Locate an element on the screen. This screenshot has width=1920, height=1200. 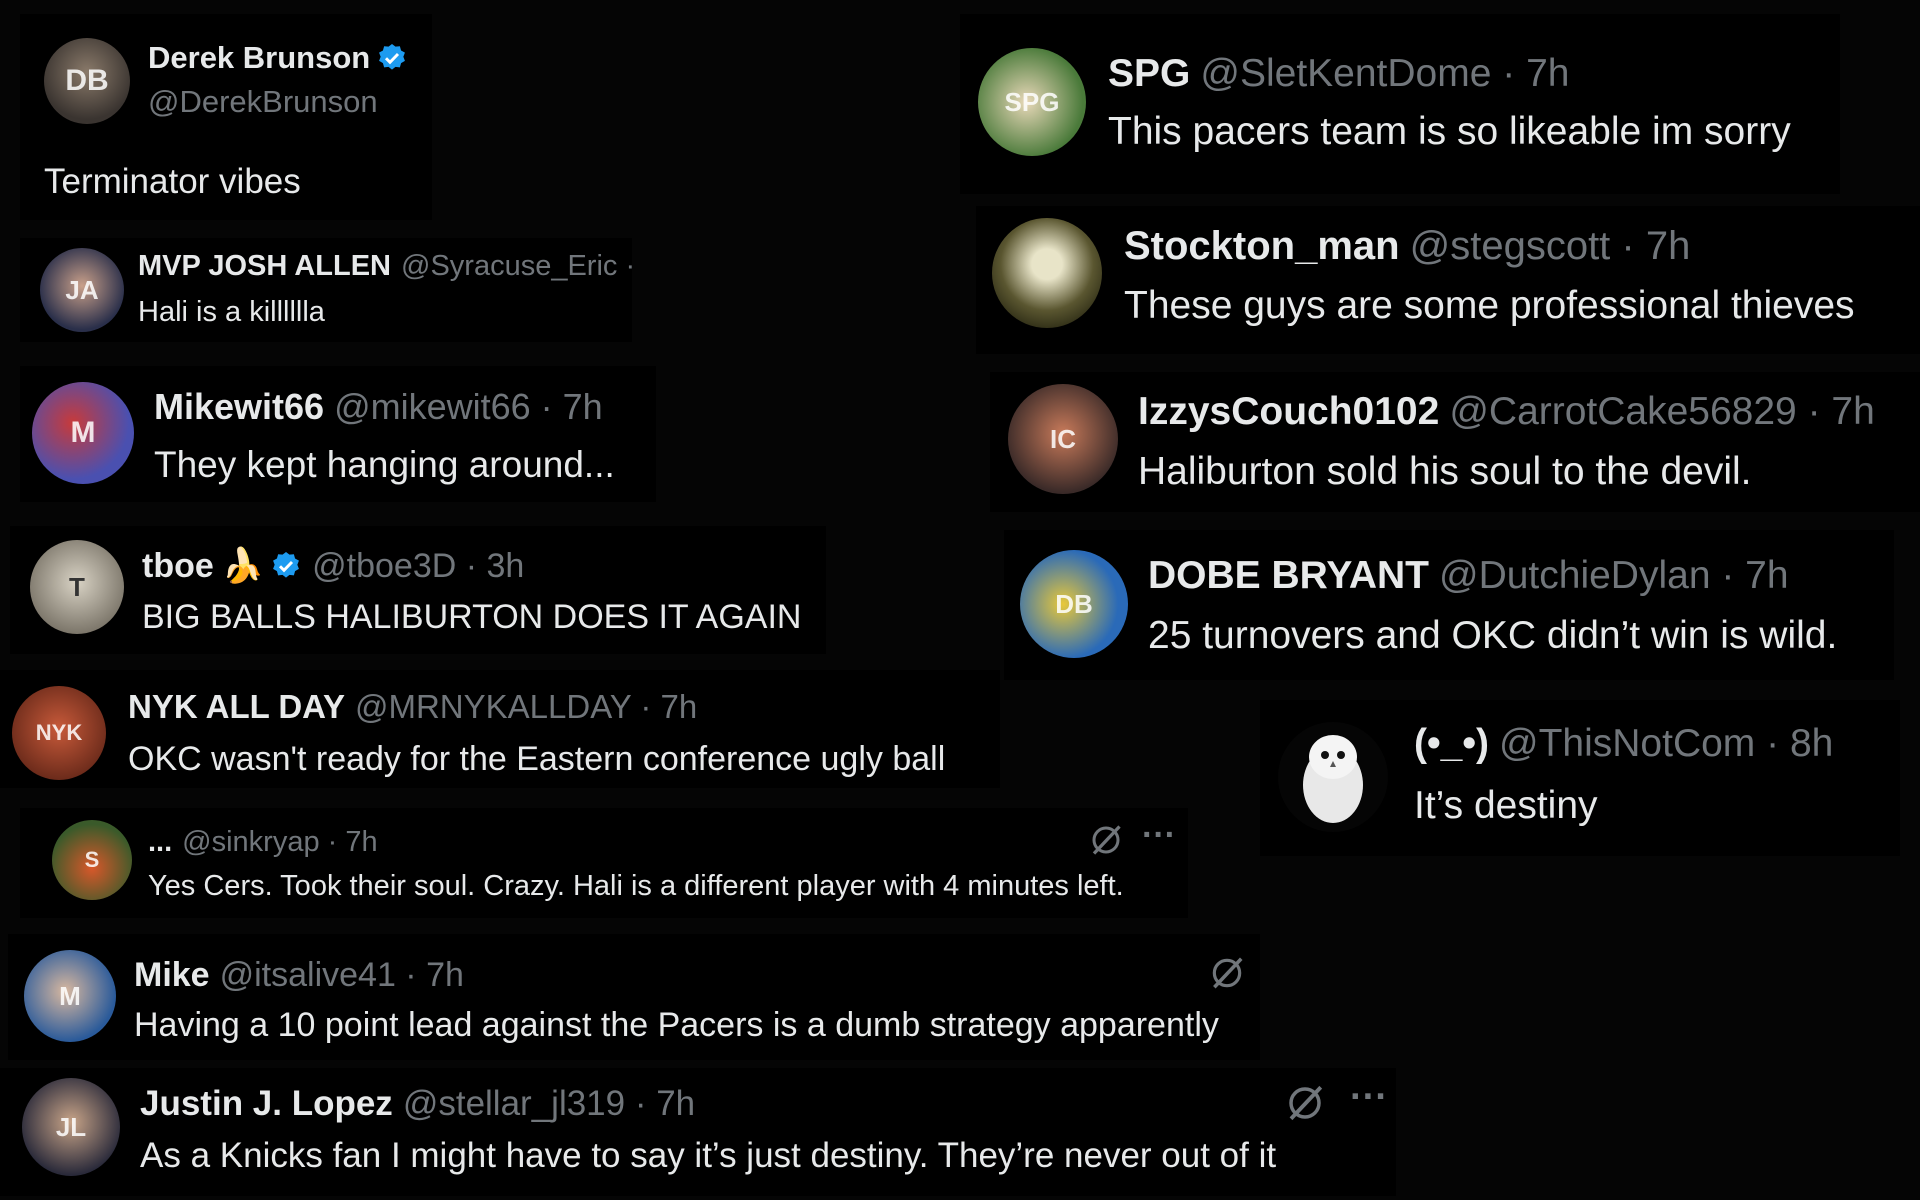
handle: @stellar_jl319 · 7h is located at coordinates (549, 1104).